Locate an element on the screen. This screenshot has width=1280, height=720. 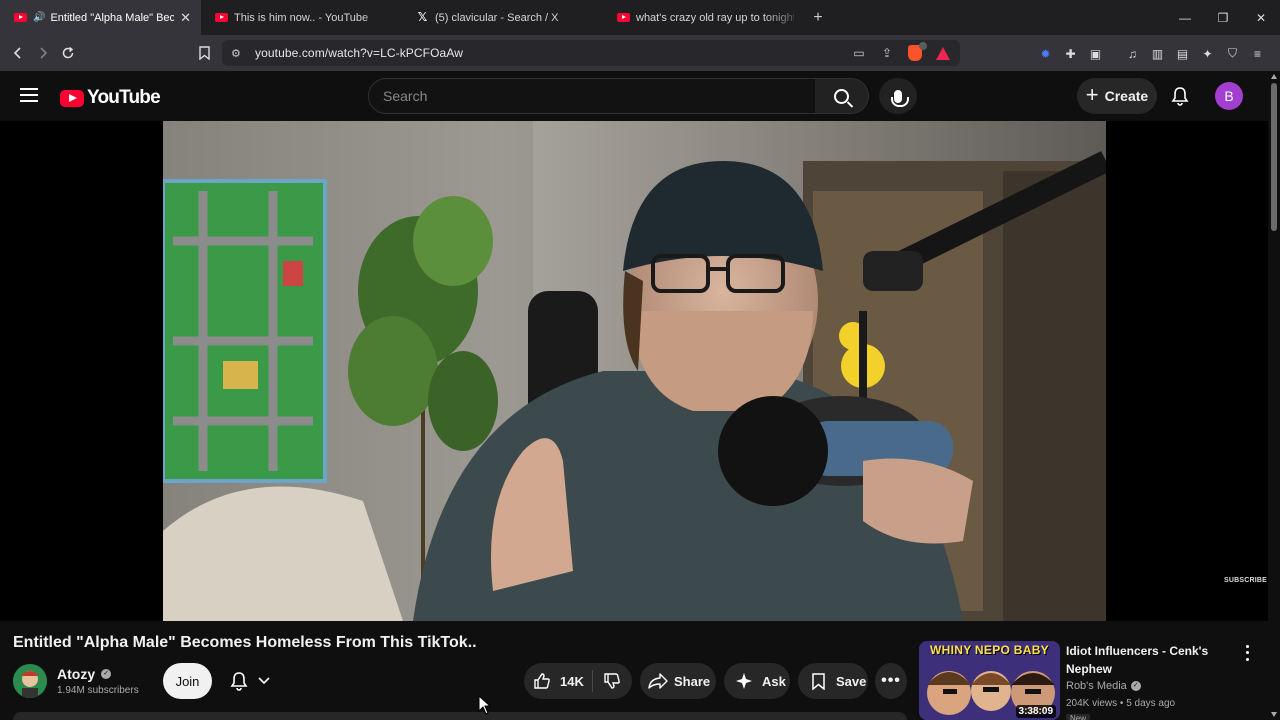
recommended-channel: Rob's Media ✓ is located at coordinates (1103, 686).